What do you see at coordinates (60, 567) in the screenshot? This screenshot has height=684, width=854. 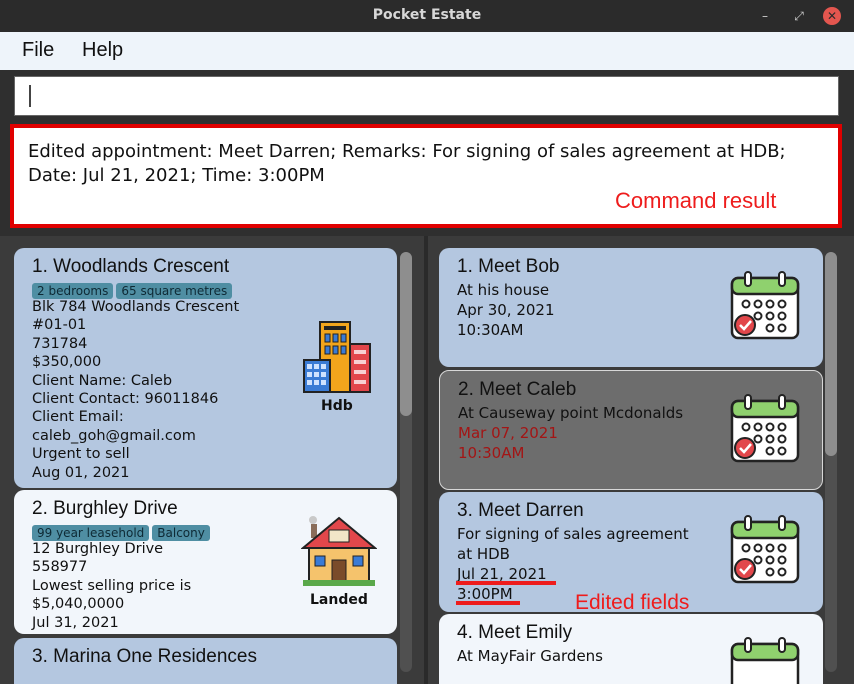 I see `property-postal: 558977` at bounding box center [60, 567].